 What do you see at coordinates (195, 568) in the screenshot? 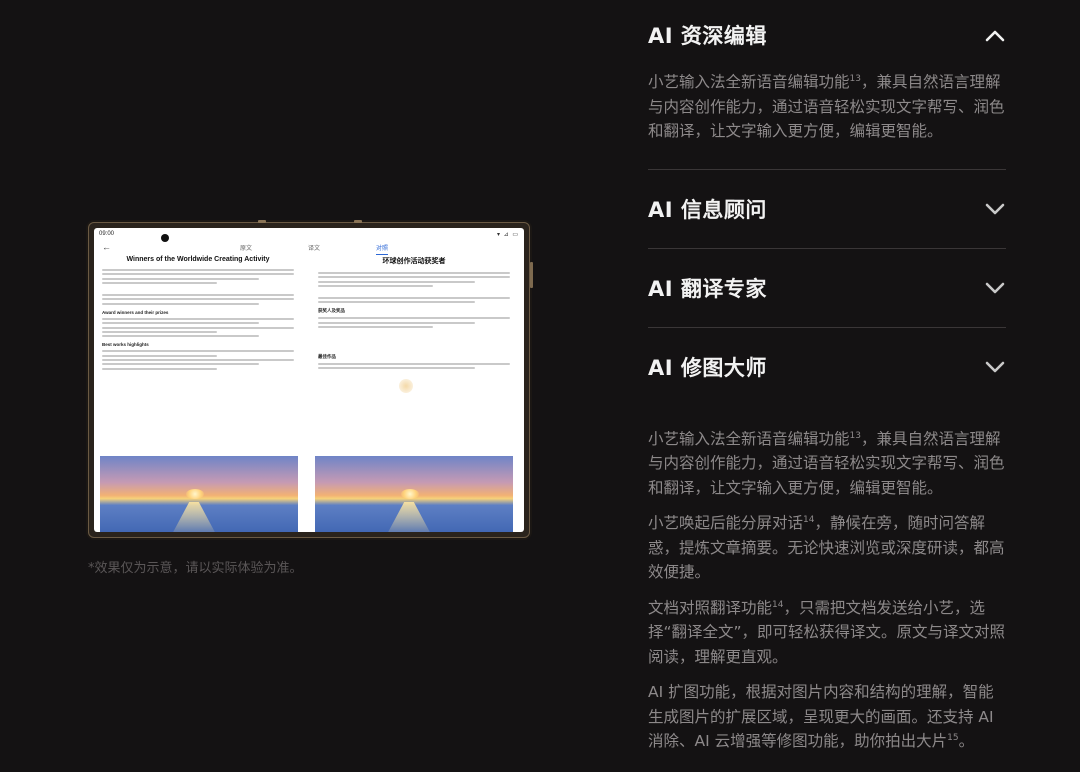
I see `disclaimer-caption: *效果仅为示意，请以实际体验为准。` at bounding box center [195, 568].